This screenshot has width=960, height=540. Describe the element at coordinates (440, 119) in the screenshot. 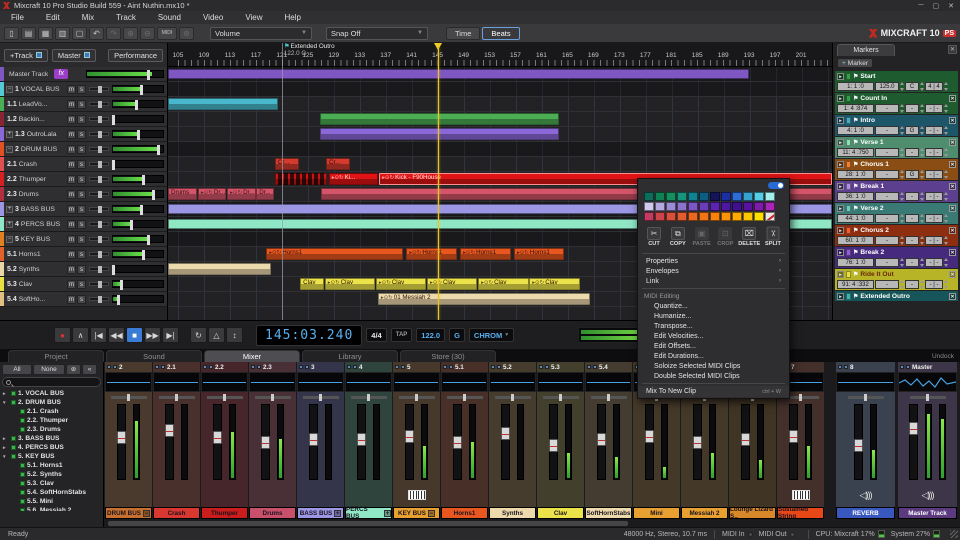

I see `clip-region` at that location.